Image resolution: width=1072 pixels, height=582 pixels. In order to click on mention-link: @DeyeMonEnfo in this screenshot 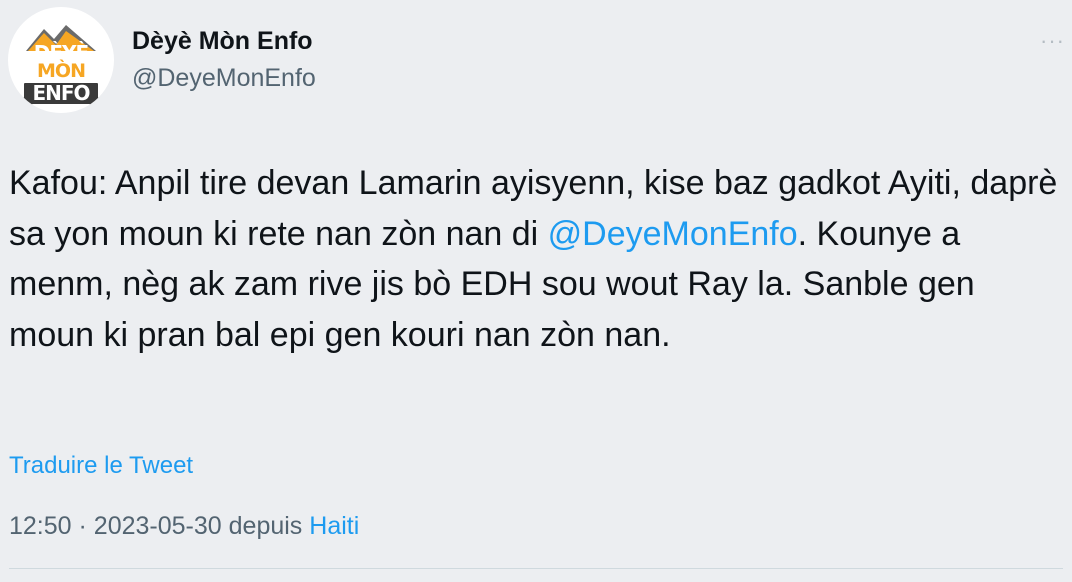, I will do `click(673, 234)`.